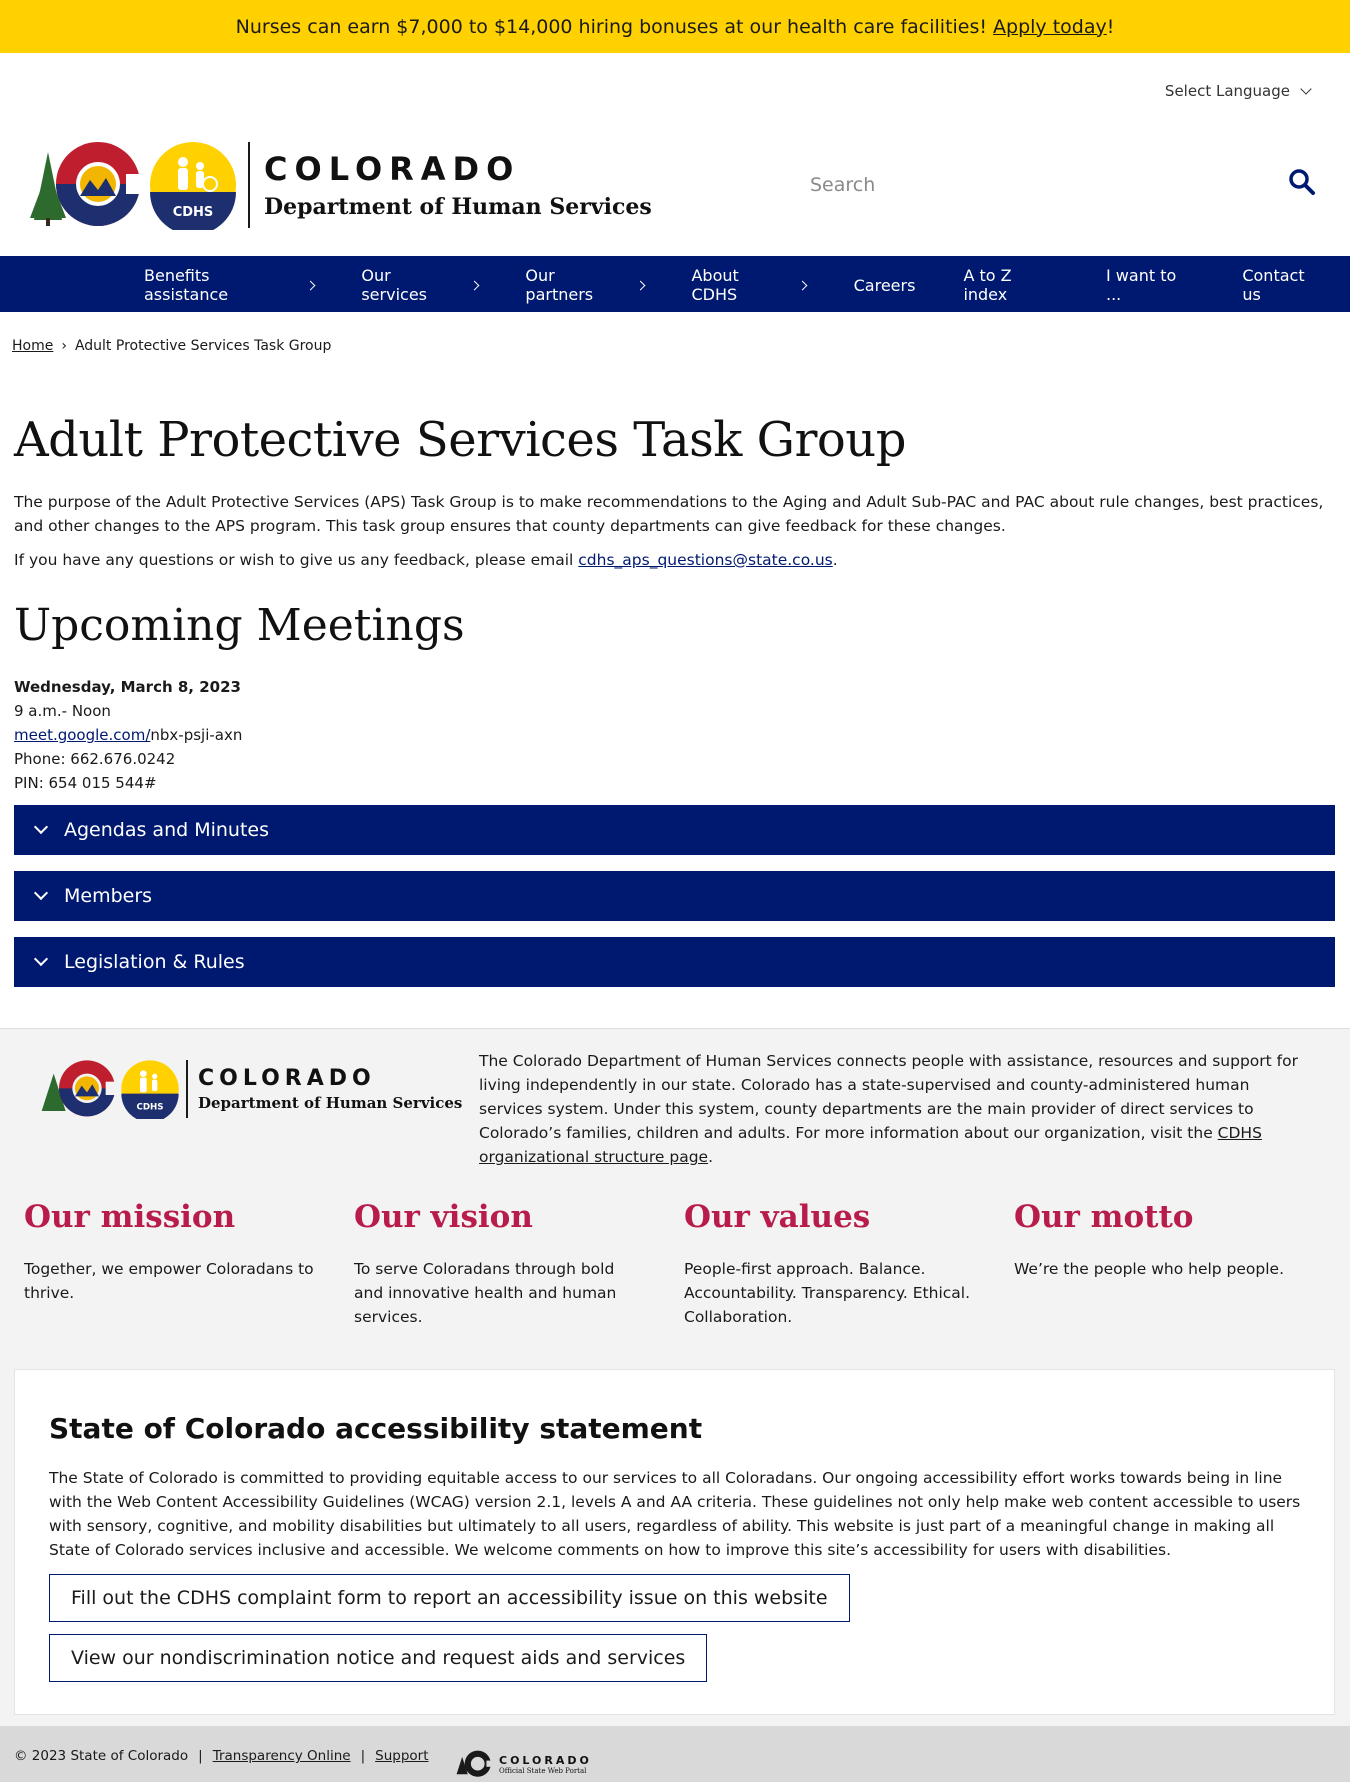  Describe the element at coordinates (460, 440) in the screenshot. I see `page-title: Adult Protective Services Task Group` at that location.